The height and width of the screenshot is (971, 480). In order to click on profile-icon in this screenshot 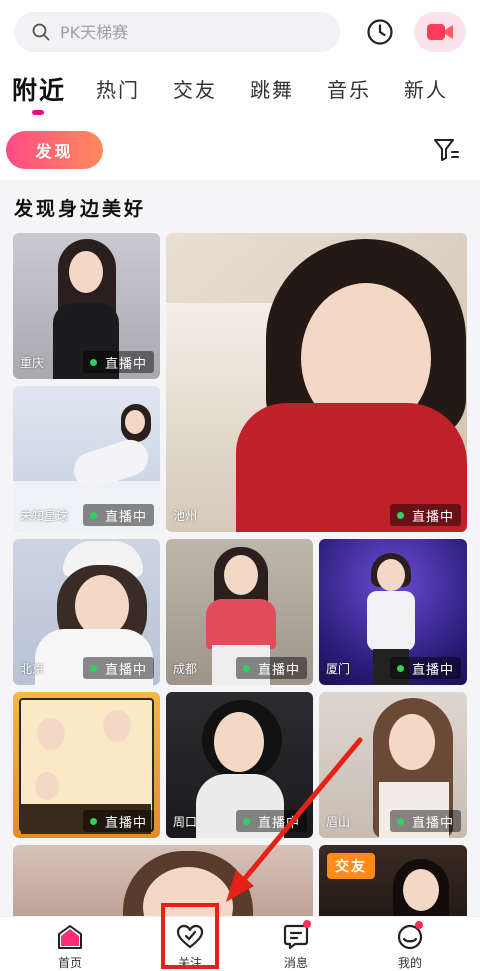, I will do `click(410, 936)`.